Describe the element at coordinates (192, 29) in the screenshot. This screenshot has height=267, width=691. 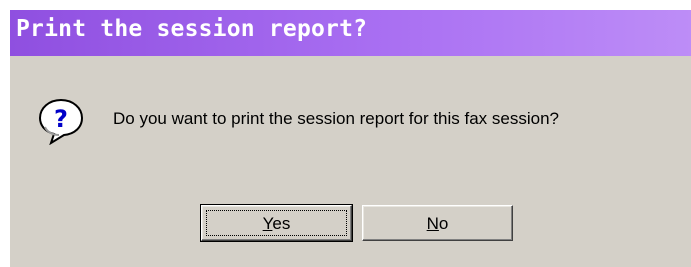
I see `dialog-title: Print the session report?` at that location.